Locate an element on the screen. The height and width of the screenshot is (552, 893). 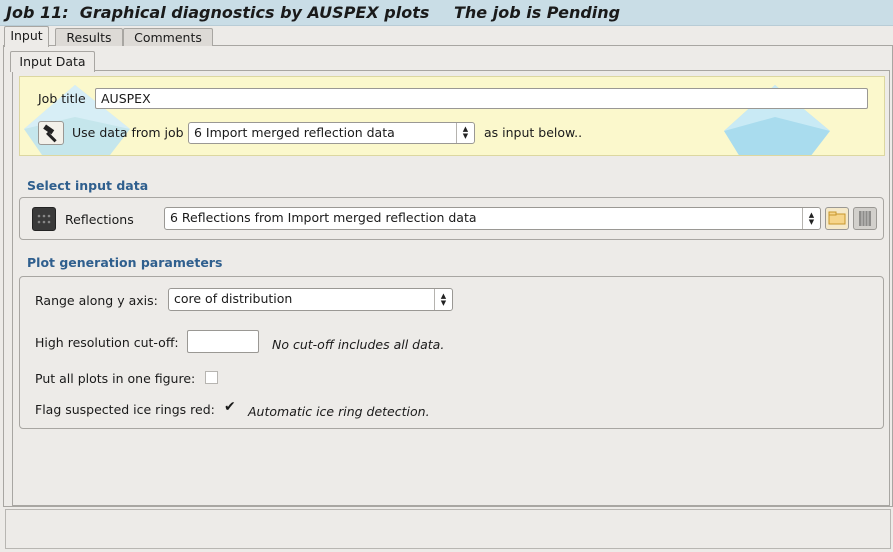
range-y-label: Range along y axis: is located at coordinates (96, 300).